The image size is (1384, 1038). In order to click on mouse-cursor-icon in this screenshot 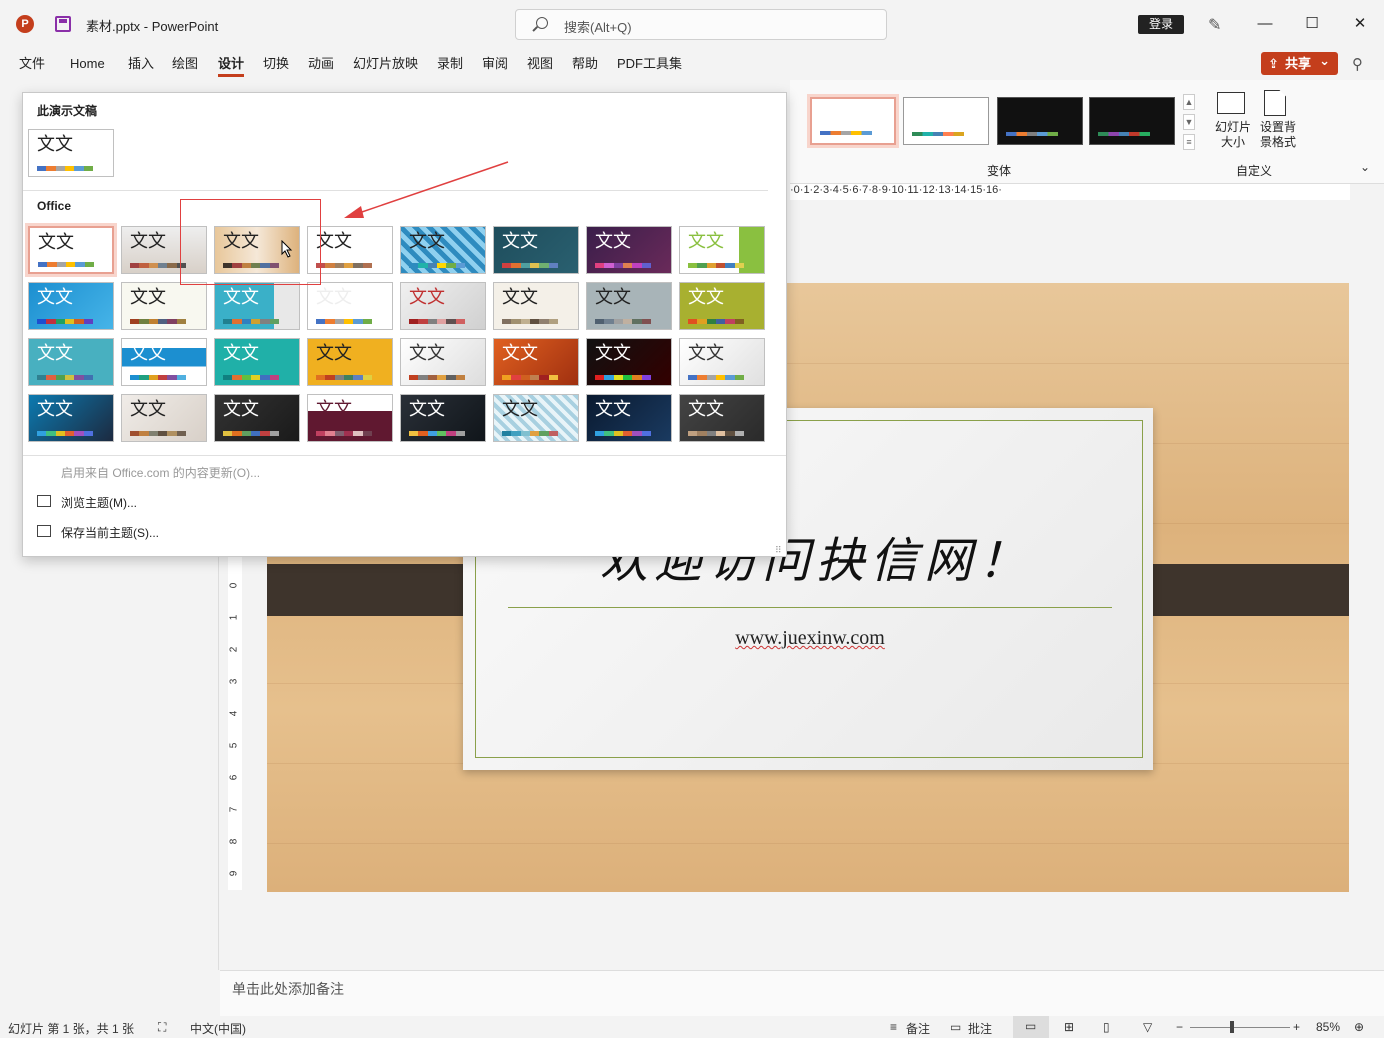, I will do `click(287, 249)`.